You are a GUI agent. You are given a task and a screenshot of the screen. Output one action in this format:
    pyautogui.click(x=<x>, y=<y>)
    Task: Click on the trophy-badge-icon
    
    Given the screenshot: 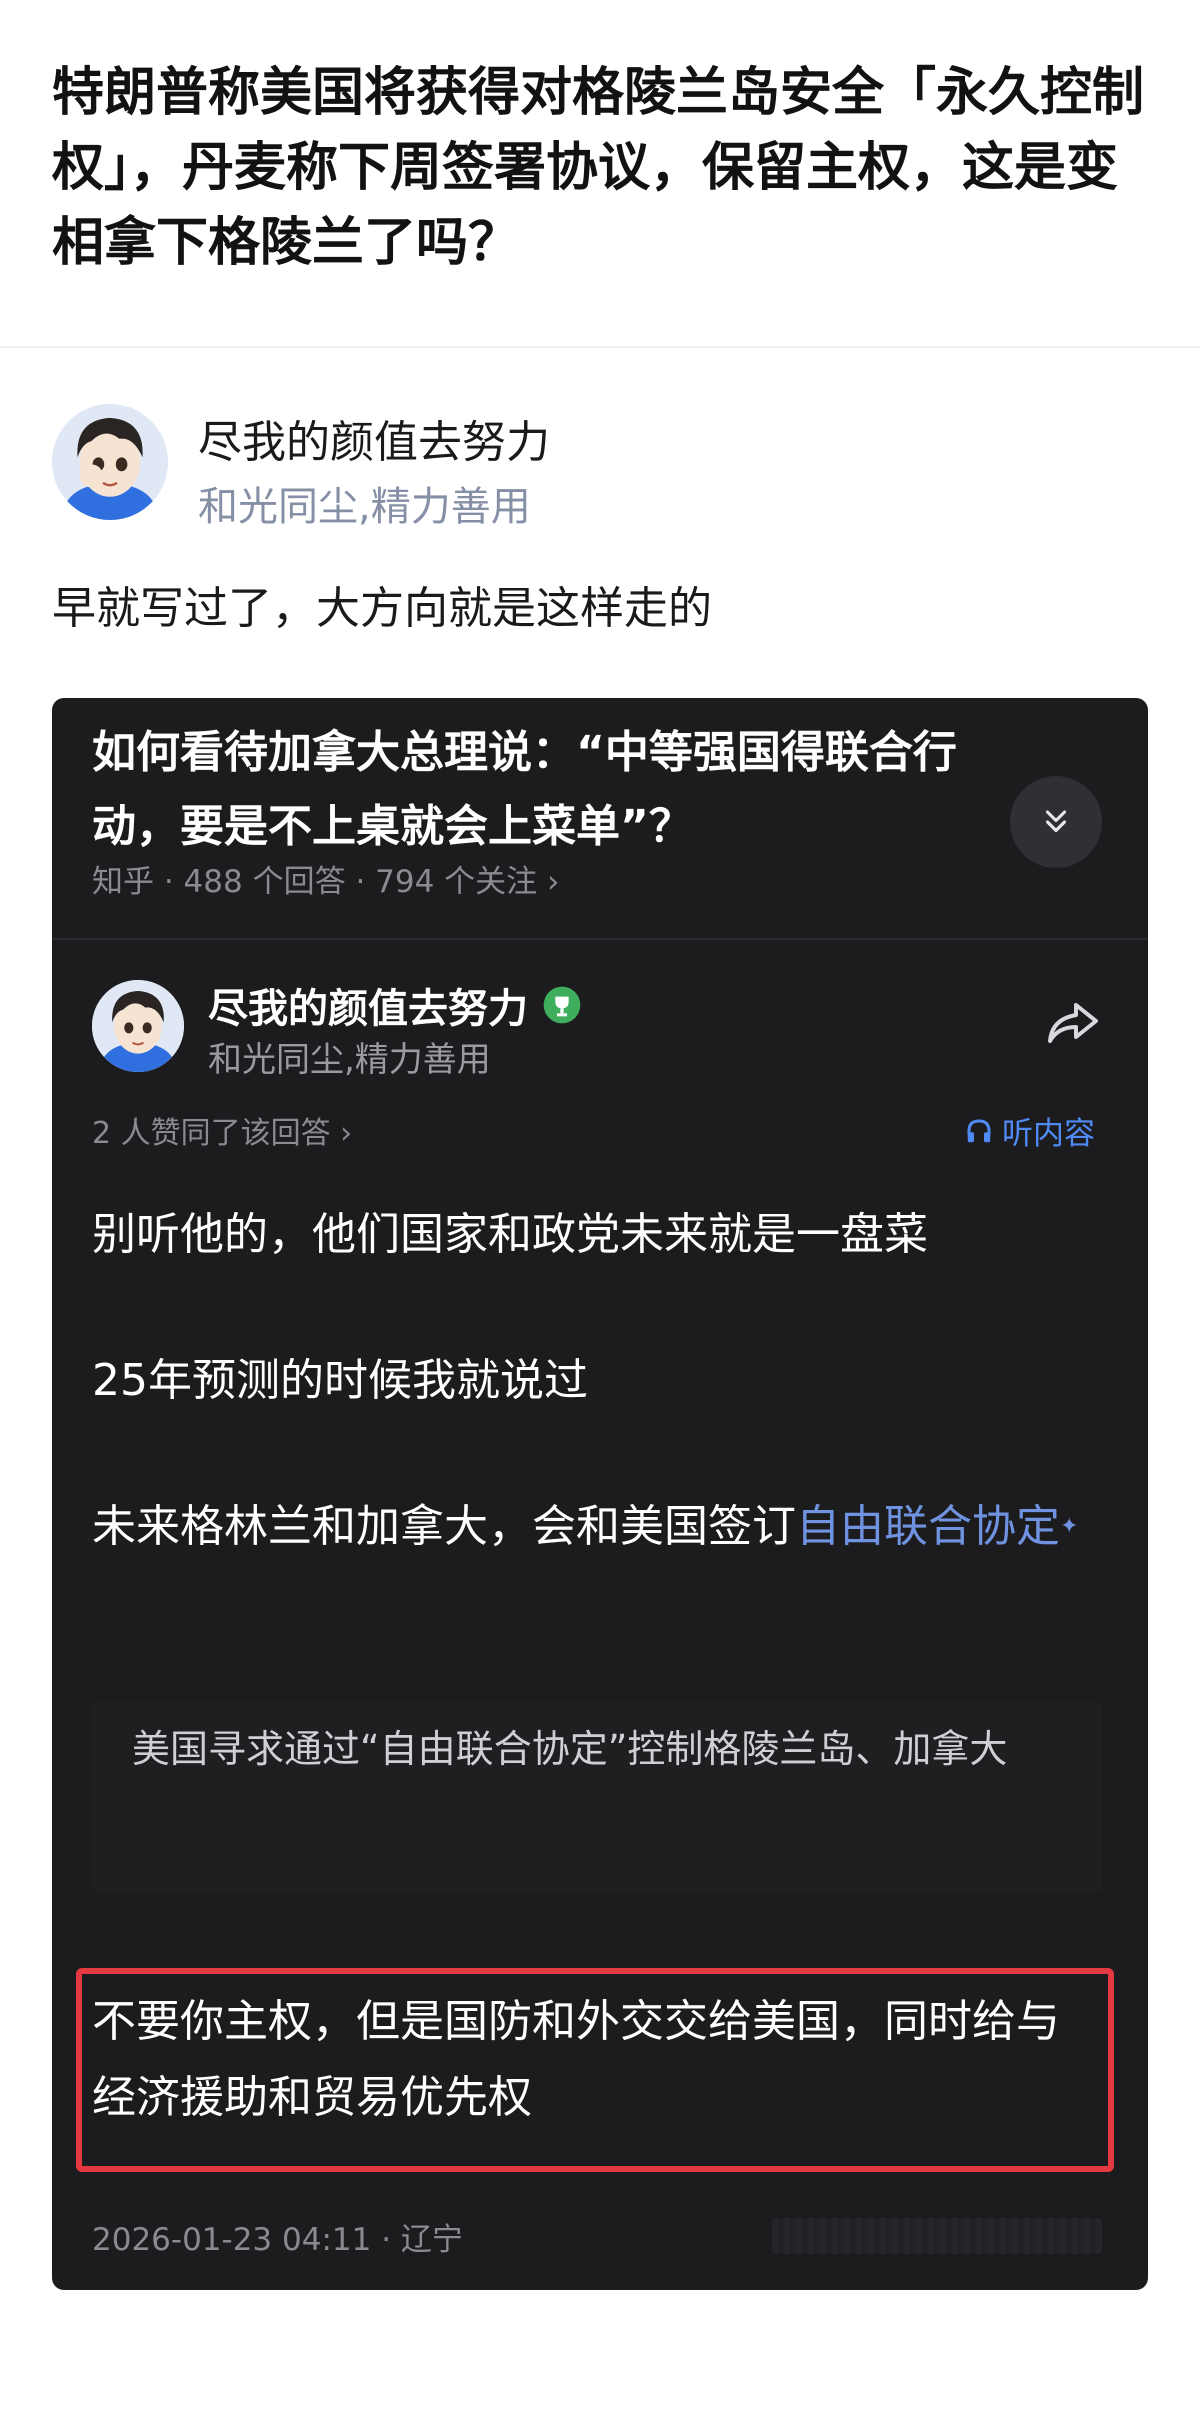 What is the action you would take?
    pyautogui.click(x=562, y=1005)
    